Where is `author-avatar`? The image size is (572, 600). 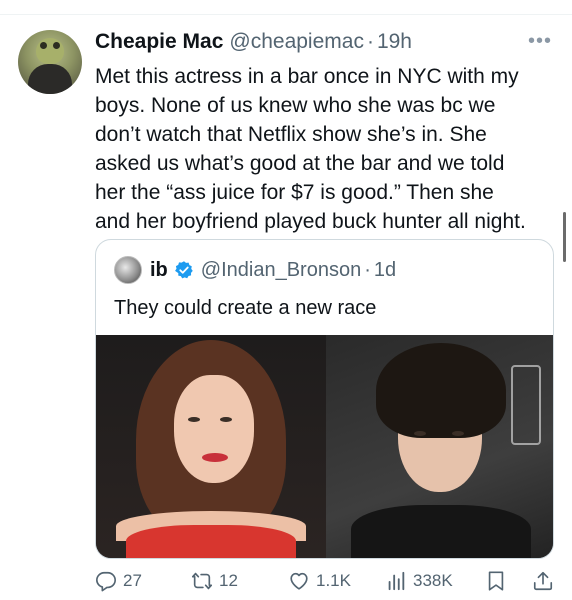 author-avatar is located at coordinates (50, 62).